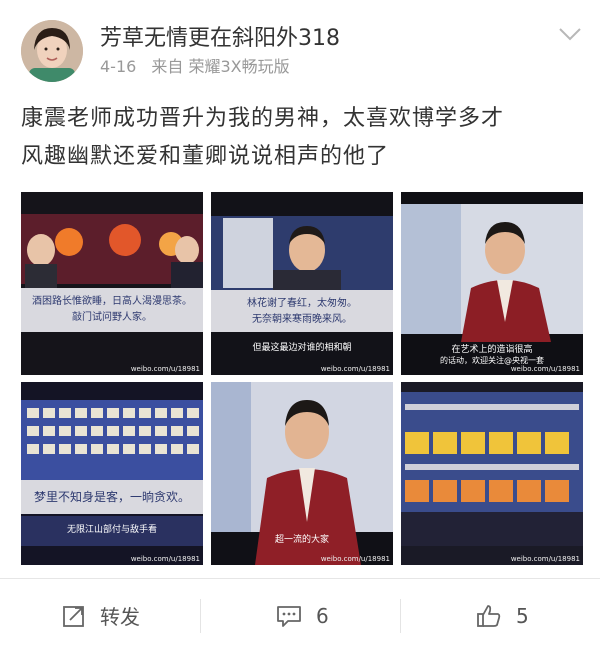 The width and height of the screenshot is (600, 652). What do you see at coordinates (301, 138) in the screenshot?
I see `post-text: 康震老师成功晋升为我的男神，太喜欢博学多才 风趣幽默还爱和董卿说说相声的他了` at bounding box center [301, 138].